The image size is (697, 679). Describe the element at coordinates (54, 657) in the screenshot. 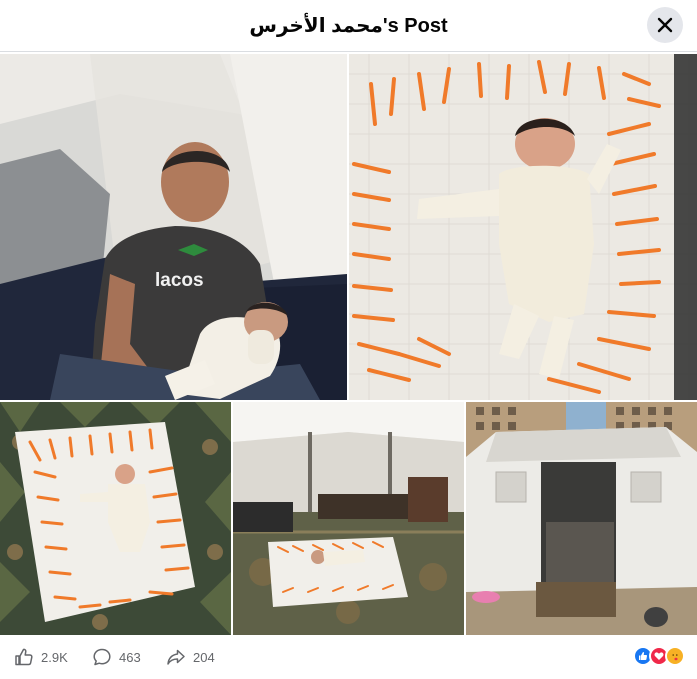

I see `like-count: 2.9K` at that location.